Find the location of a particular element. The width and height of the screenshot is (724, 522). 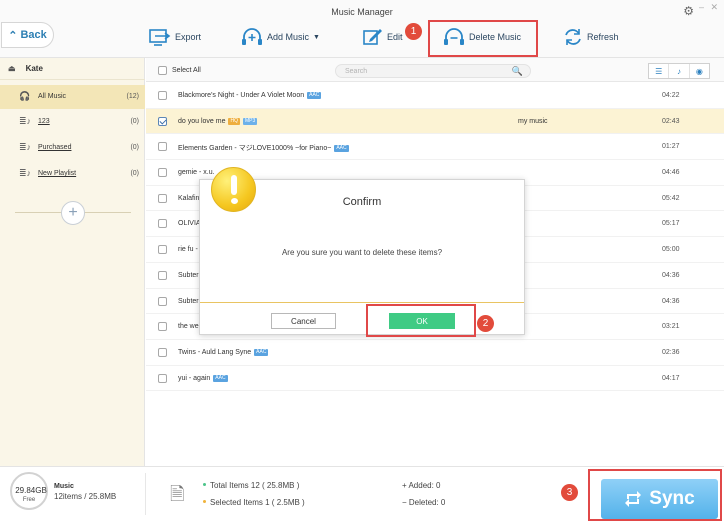

step-marker-3: 3 is located at coordinates (569, 492).